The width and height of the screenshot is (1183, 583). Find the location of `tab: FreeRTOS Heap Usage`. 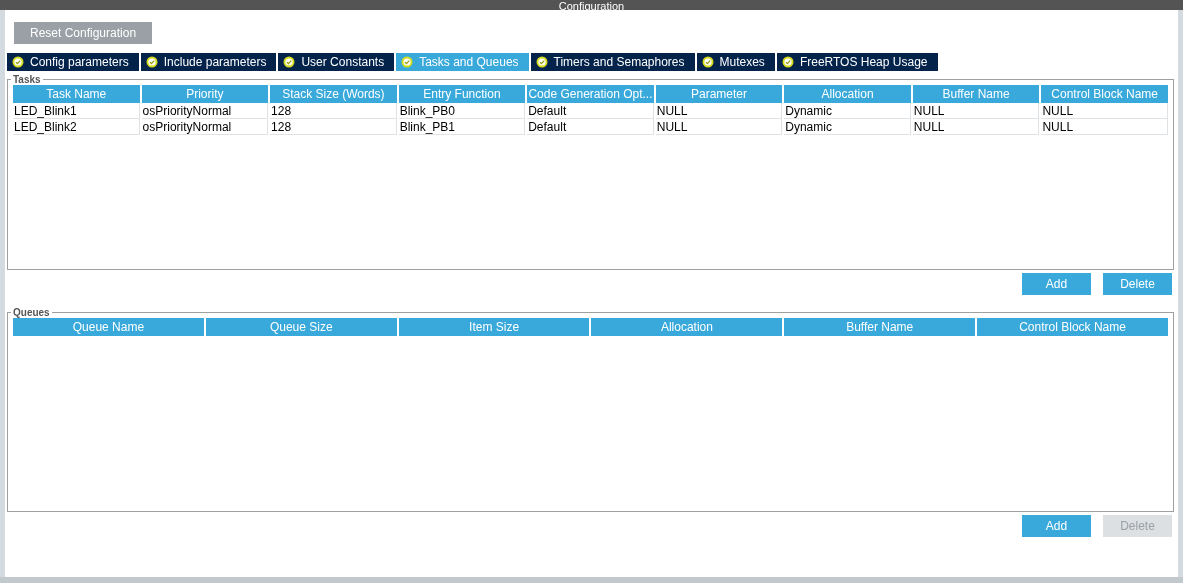

tab: FreeRTOS Heap Usage is located at coordinates (857, 62).